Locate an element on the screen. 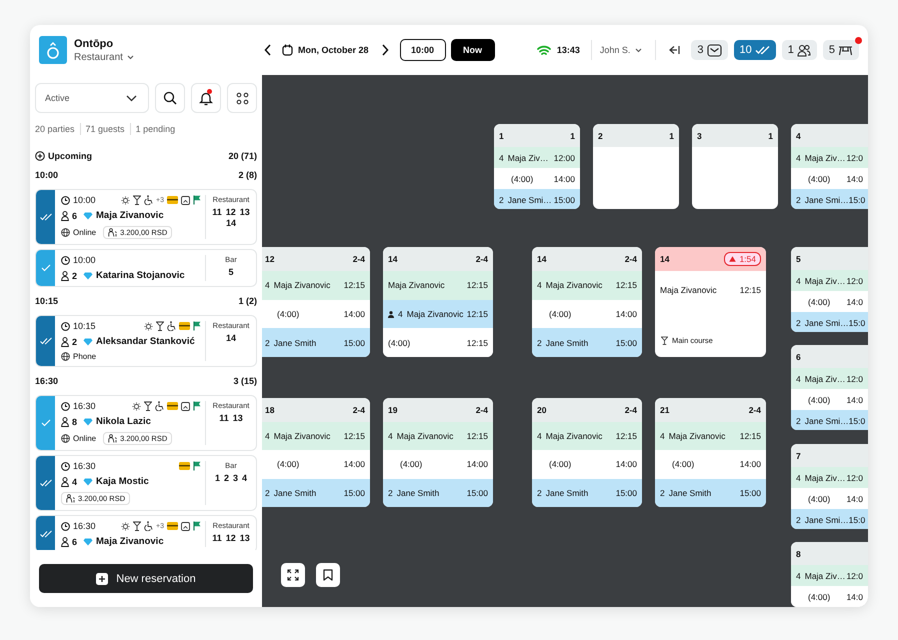  table-card: 2 1 is located at coordinates (636, 166).